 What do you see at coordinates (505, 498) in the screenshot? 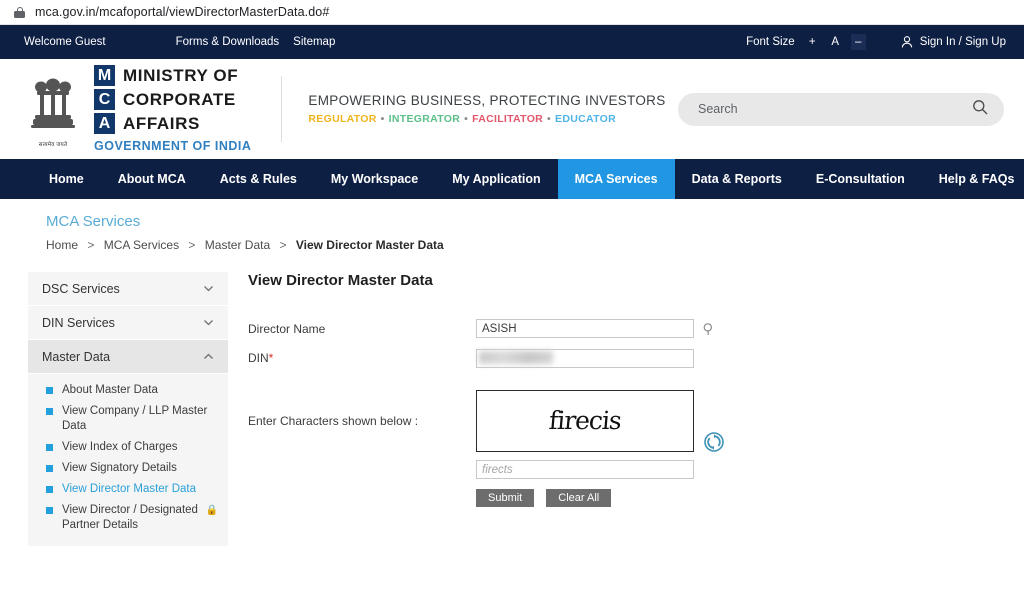
I see `submit-button: Submit` at bounding box center [505, 498].